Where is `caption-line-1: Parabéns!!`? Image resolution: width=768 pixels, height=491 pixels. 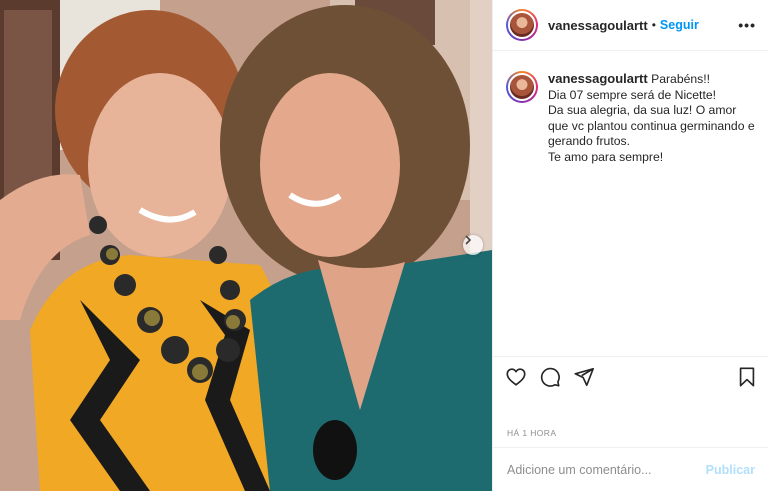 caption-line-1: Parabéns!! is located at coordinates (681, 79).